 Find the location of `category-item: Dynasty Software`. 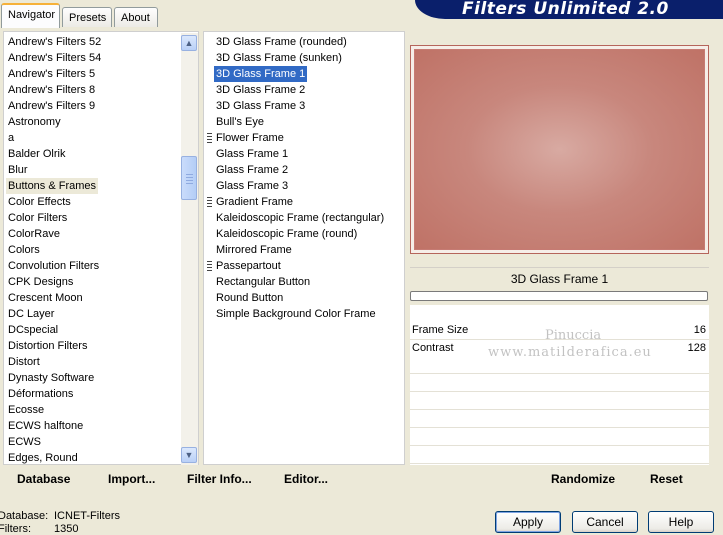

category-item: Dynasty Software is located at coordinates (51, 378).